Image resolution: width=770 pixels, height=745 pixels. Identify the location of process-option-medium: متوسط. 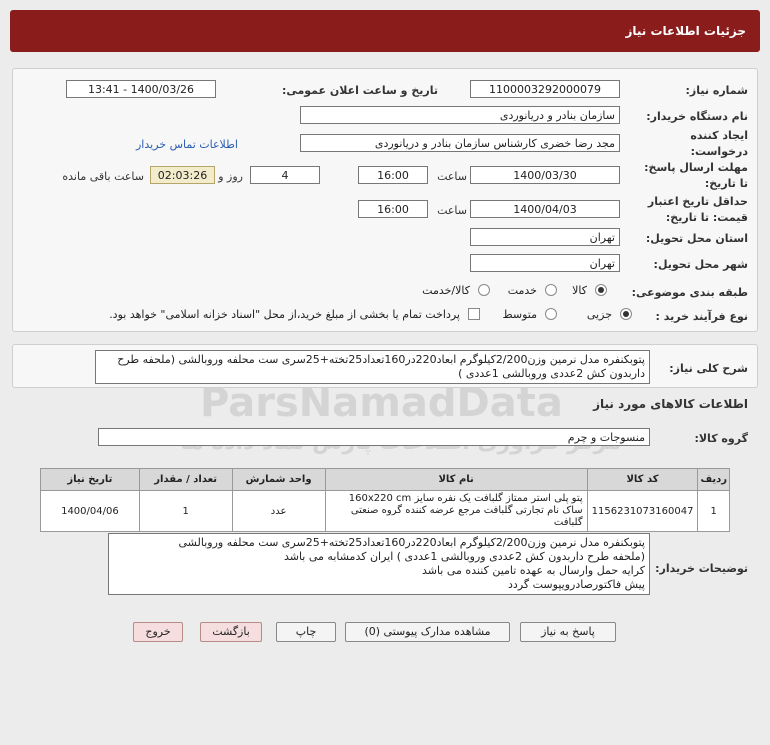
(519, 314).